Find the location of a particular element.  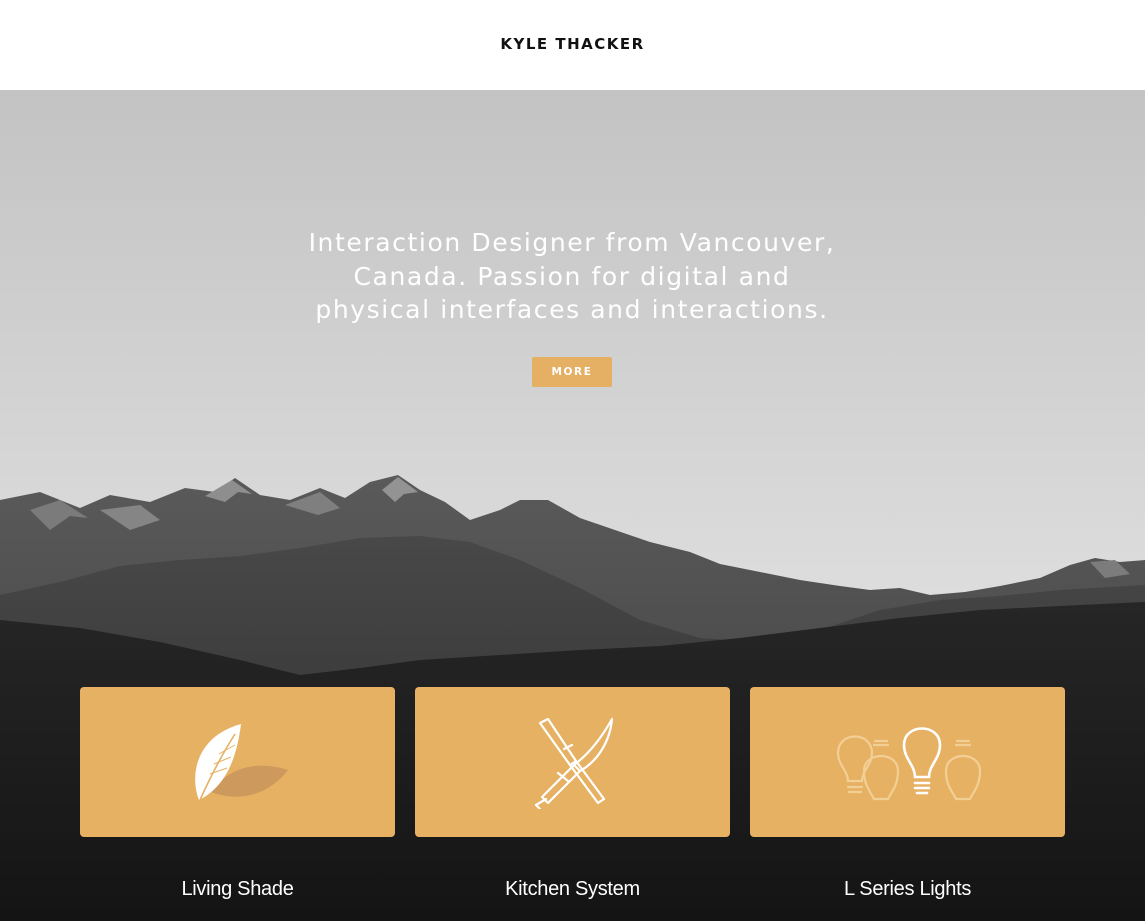

project-label-kitchen-system: Kitchen System is located at coordinates (572, 889).